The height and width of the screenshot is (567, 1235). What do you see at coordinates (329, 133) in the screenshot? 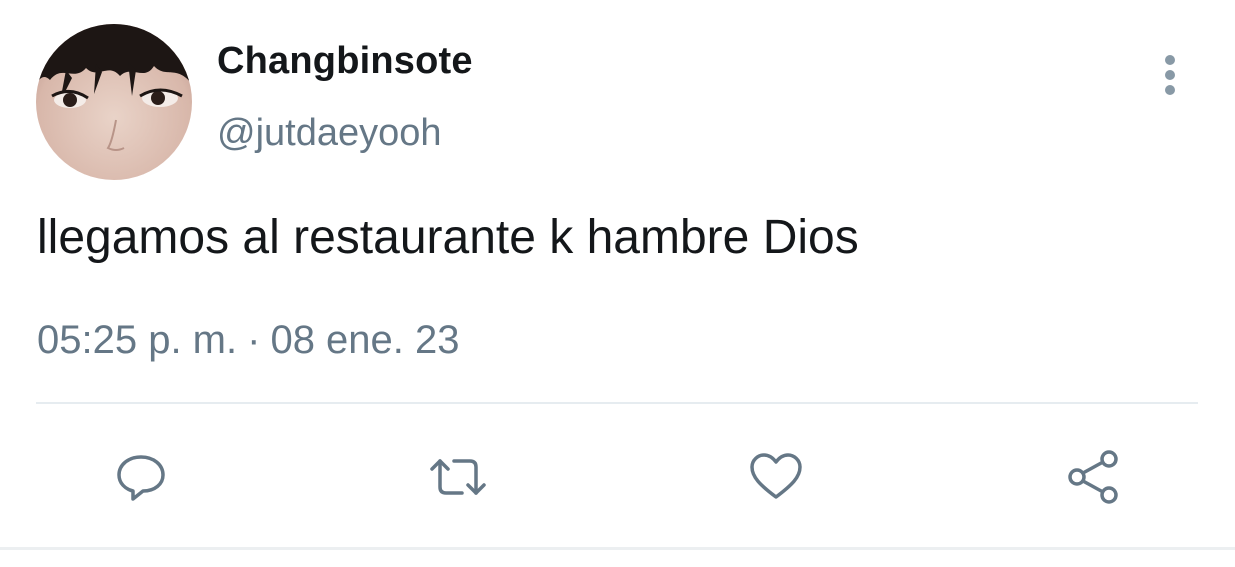
I see `user-handle: @jutdaeyooh` at bounding box center [329, 133].